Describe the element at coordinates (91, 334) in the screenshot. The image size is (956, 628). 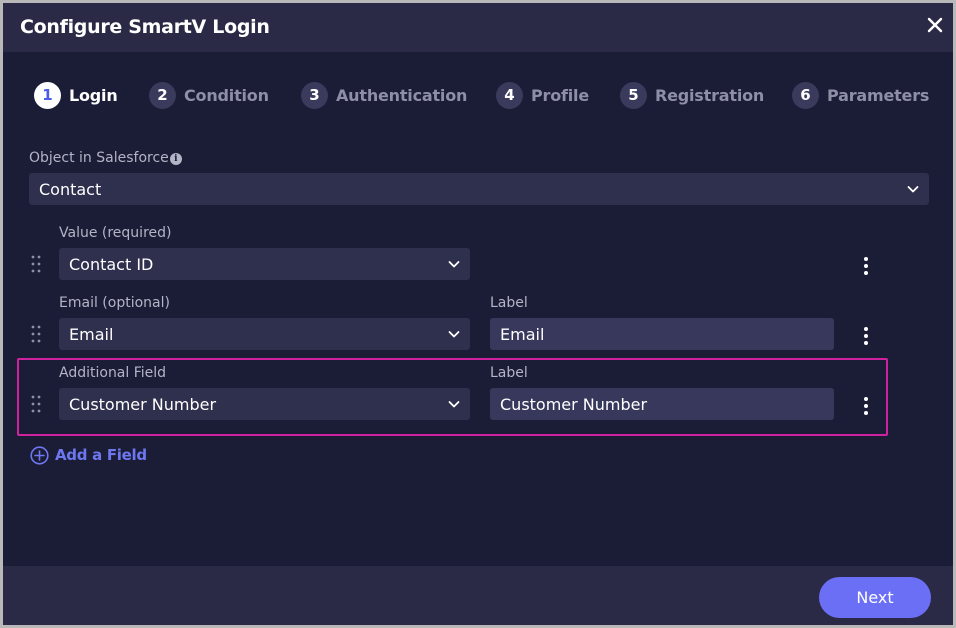
I see `email-field-select-value: Email` at that location.